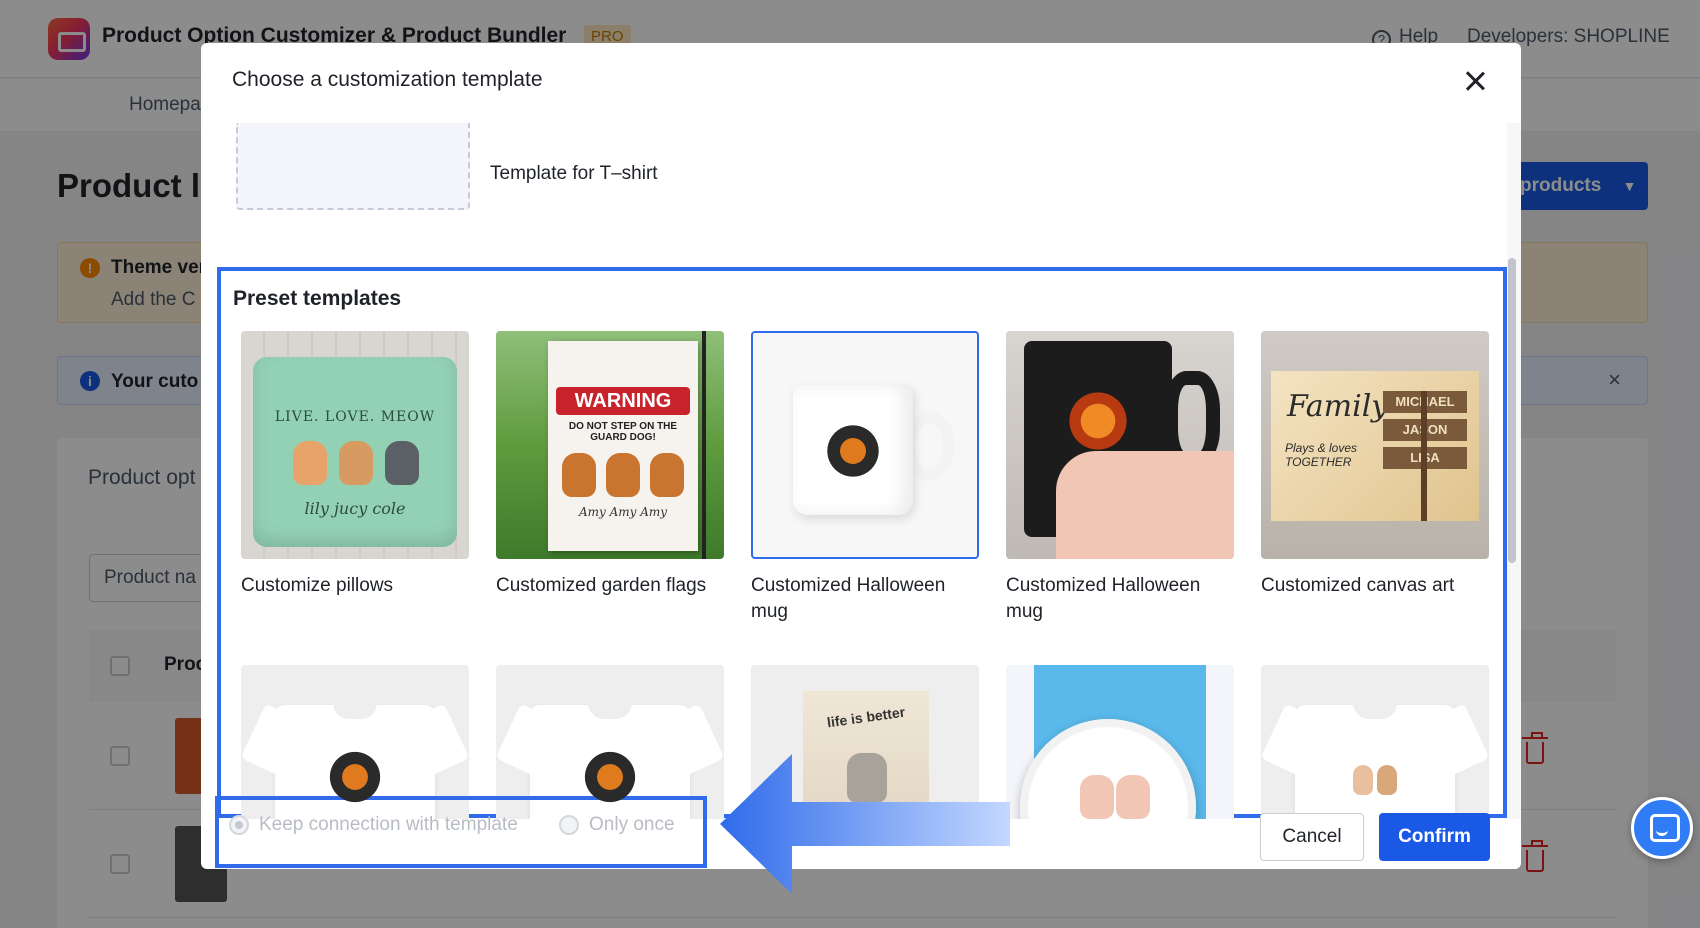 The image size is (1700, 928). Describe the element at coordinates (1434, 837) in the screenshot. I see `confirm-button: Confirm` at that location.